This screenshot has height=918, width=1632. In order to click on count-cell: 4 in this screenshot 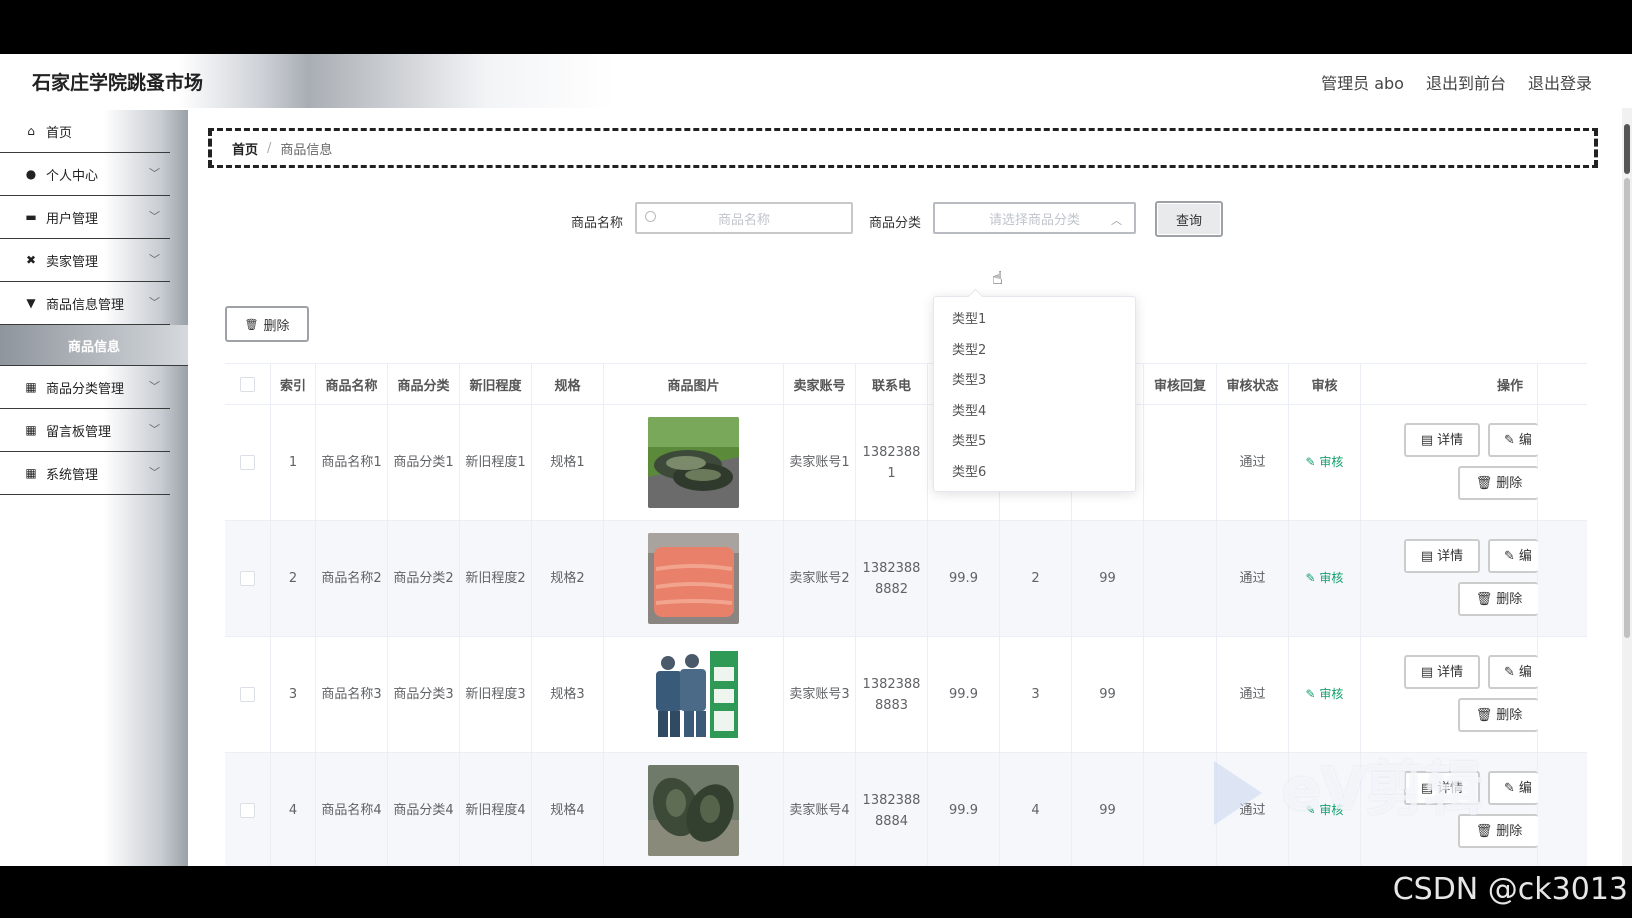, I will do `click(1036, 809)`.